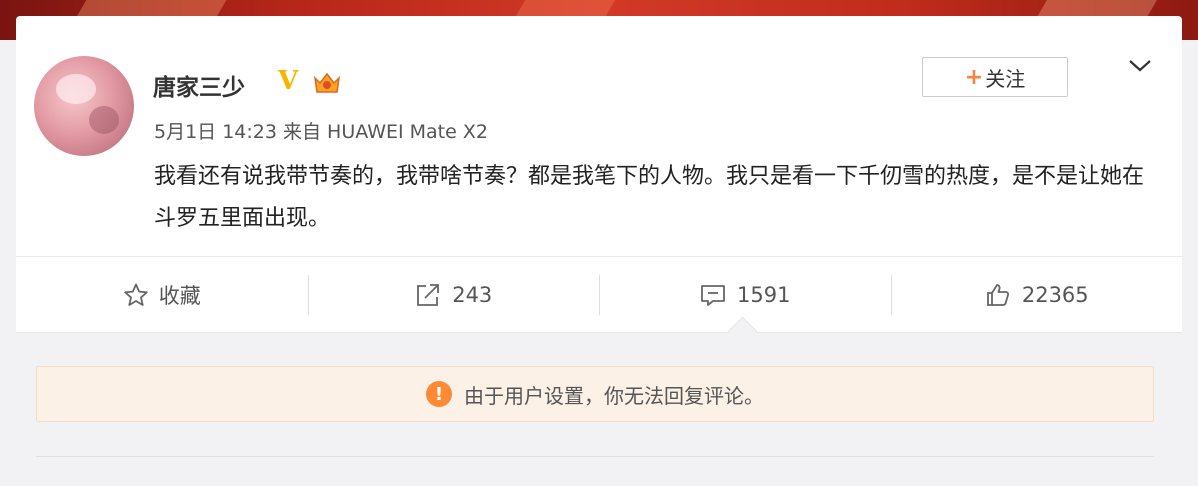 The height and width of the screenshot is (486, 1198). What do you see at coordinates (179, 296) in the screenshot?
I see `favorite-label: 收藏` at bounding box center [179, 296].